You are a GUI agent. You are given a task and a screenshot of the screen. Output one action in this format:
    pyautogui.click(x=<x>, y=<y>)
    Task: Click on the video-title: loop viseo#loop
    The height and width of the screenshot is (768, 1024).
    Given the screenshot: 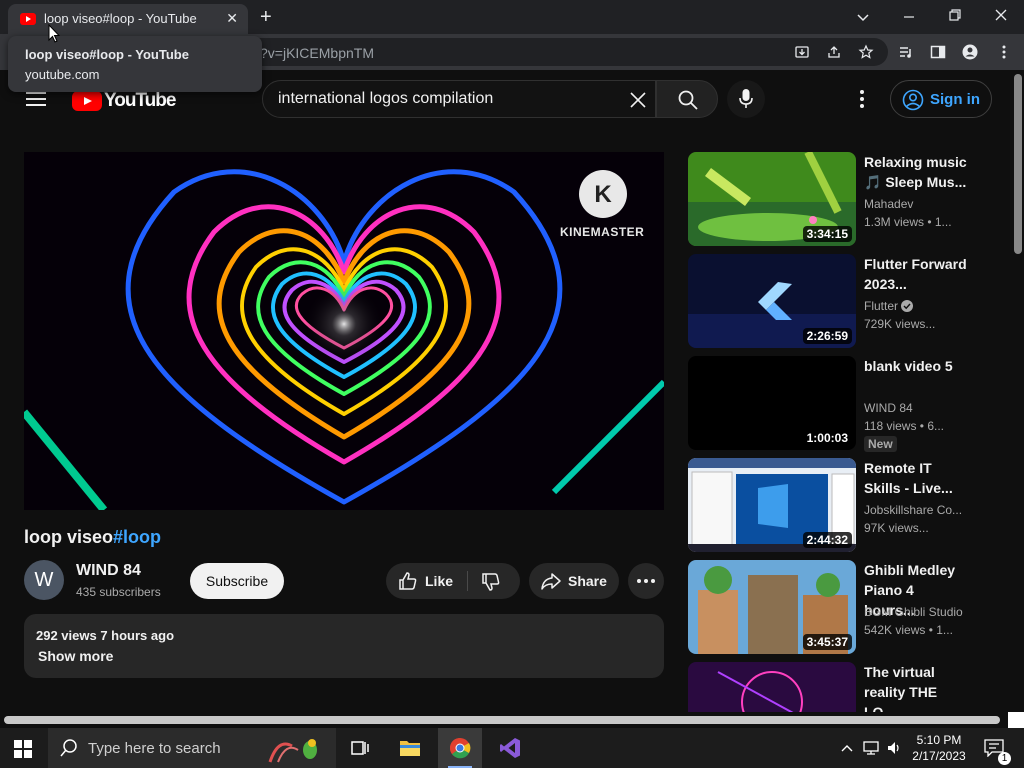 What is the action you would take?
    pyautogui.click(x=92, y=537)
    